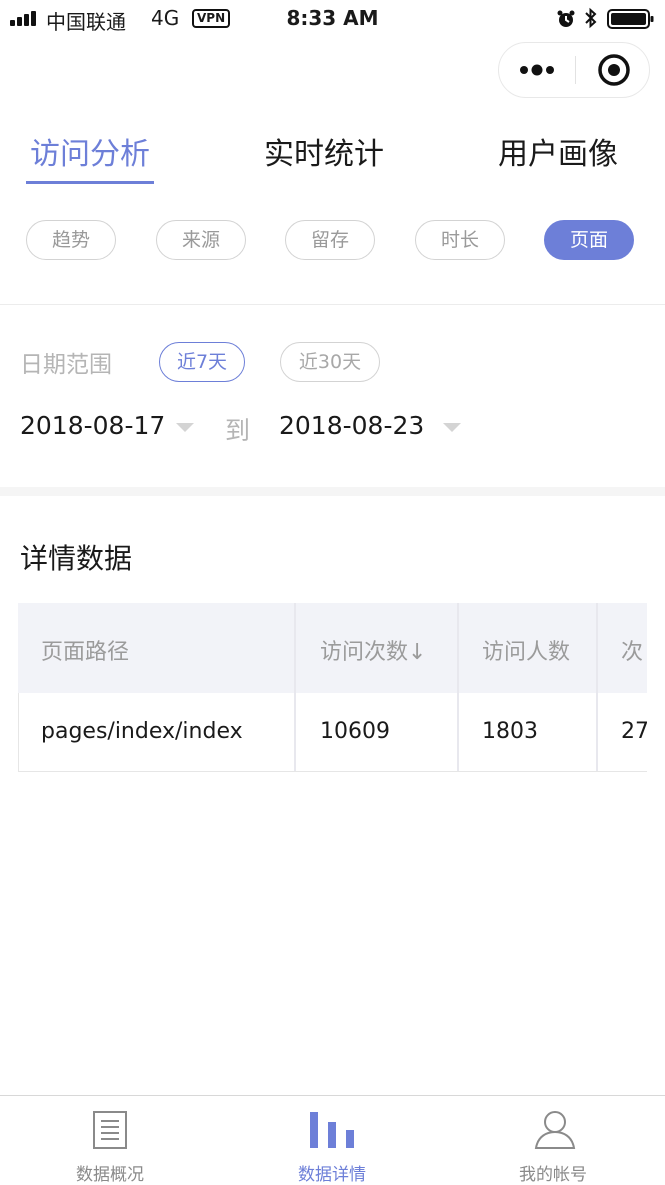  Describe the element at coordinates (566, 18) in the screenshot. I see `alarm-icon` at that location.